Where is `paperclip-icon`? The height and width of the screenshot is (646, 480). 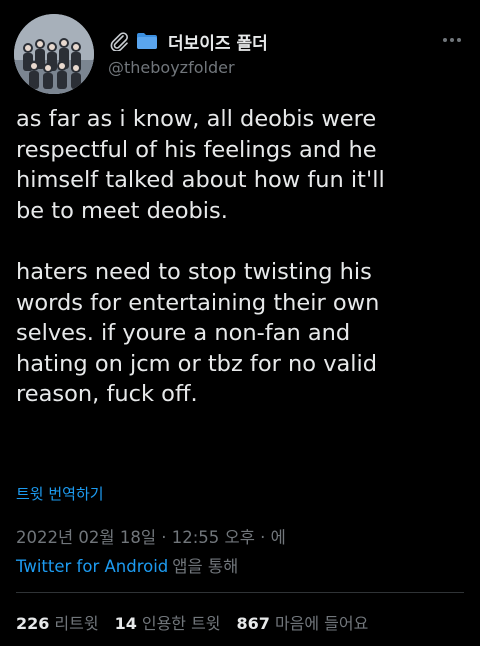
paperclip-icon is located at coordinates (119, 41).